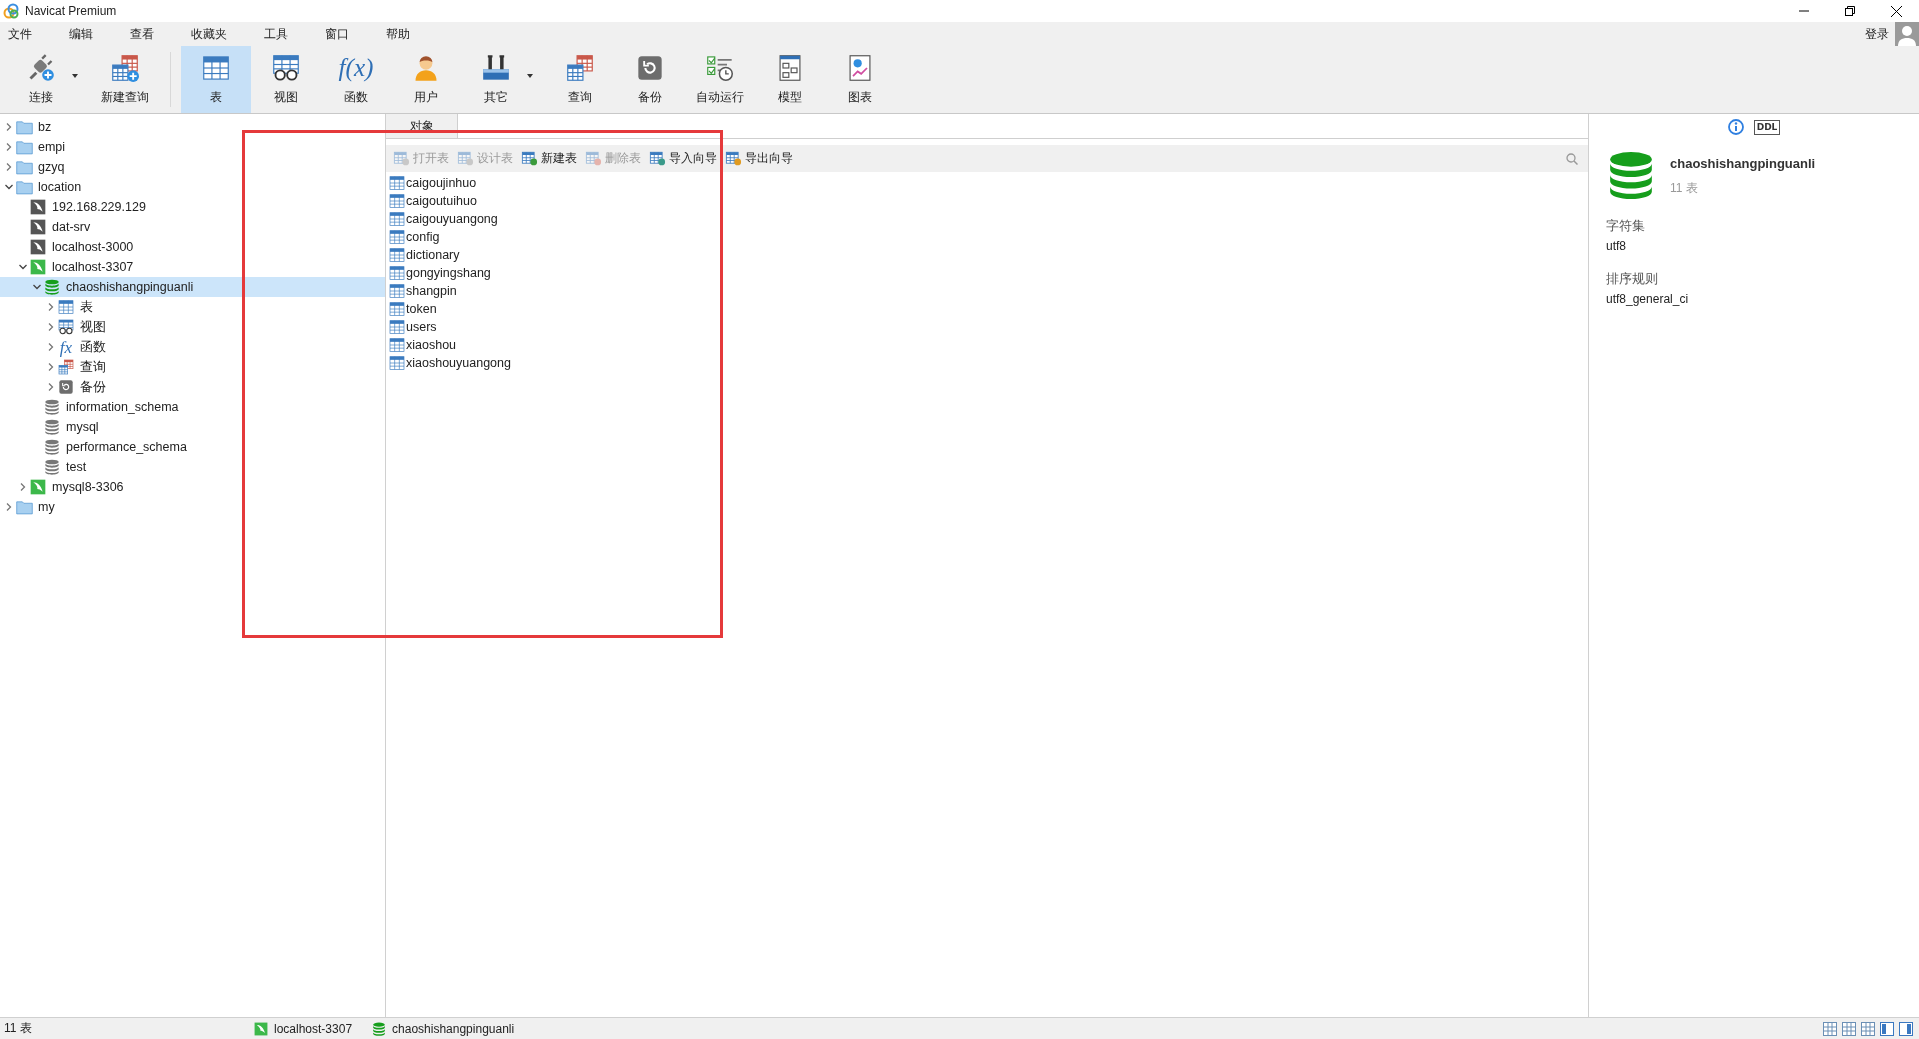 Image resolution: width=1919 pixels, height=1039 pixels. Describe the element at coordinates (549, 158) in the screenshot. I see `toolbar-button: 新建表` at that location.